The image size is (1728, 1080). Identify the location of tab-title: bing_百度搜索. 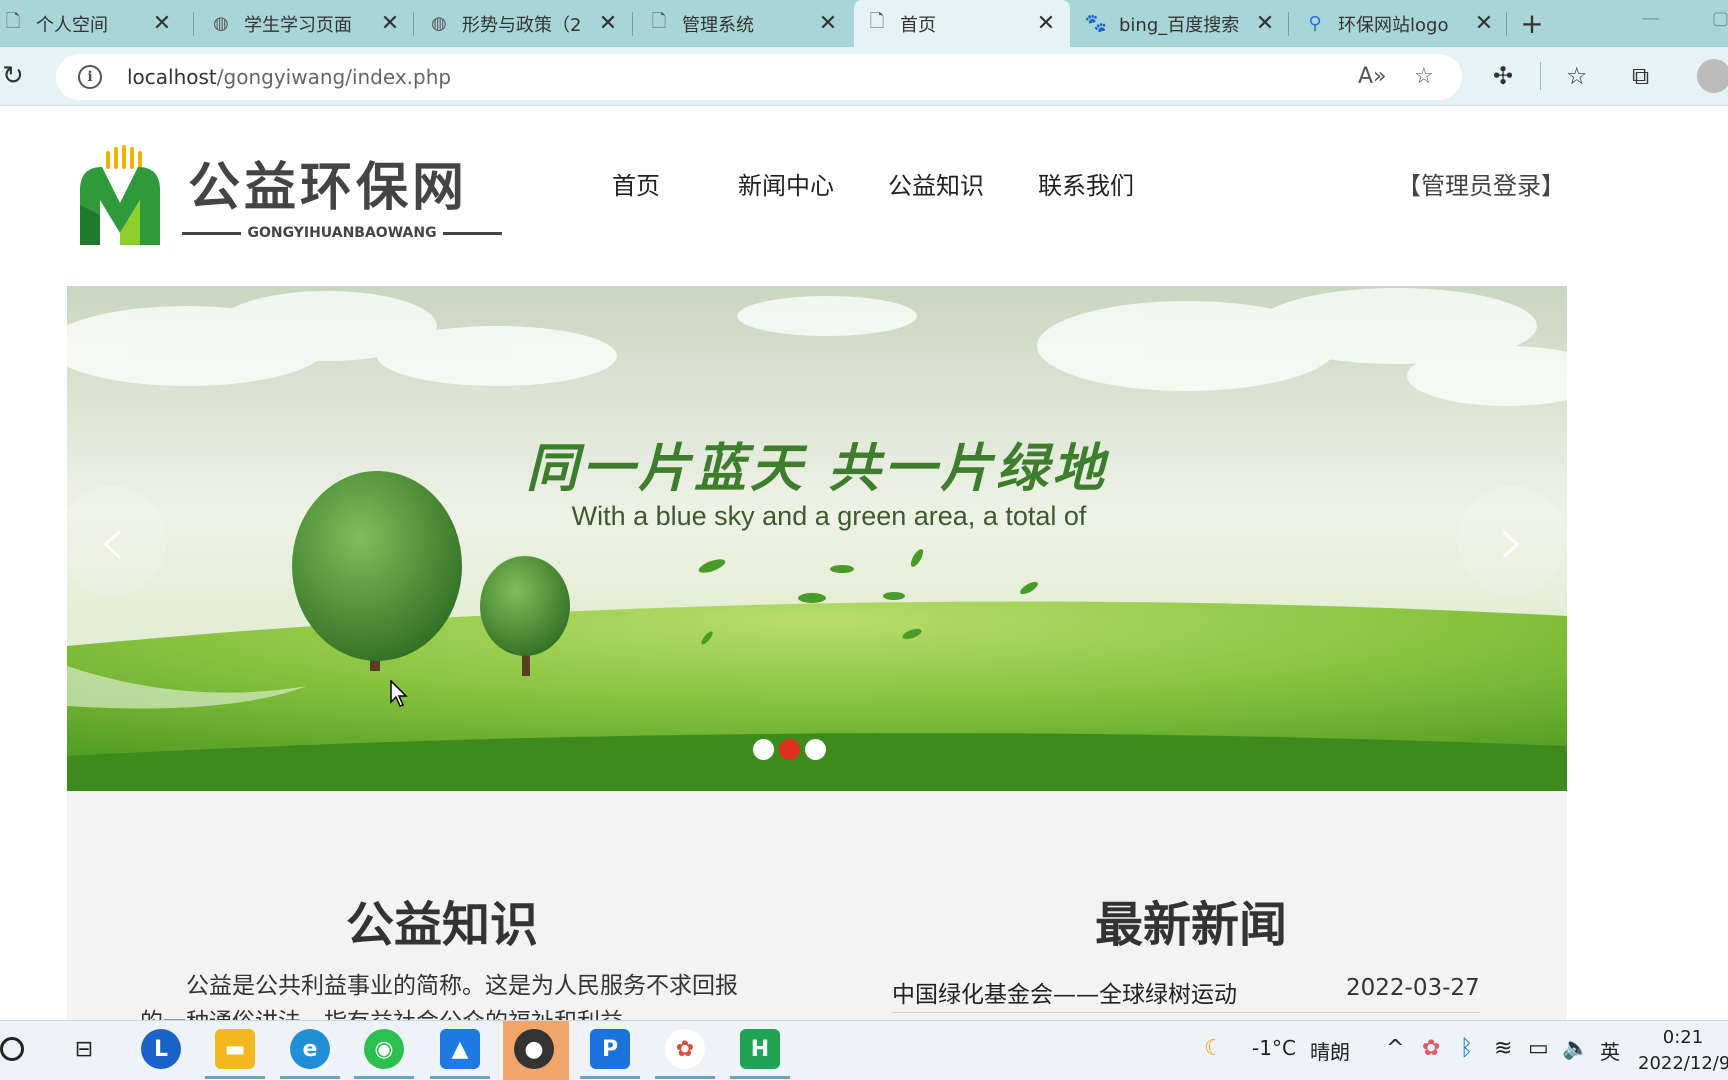
(1179, 25).